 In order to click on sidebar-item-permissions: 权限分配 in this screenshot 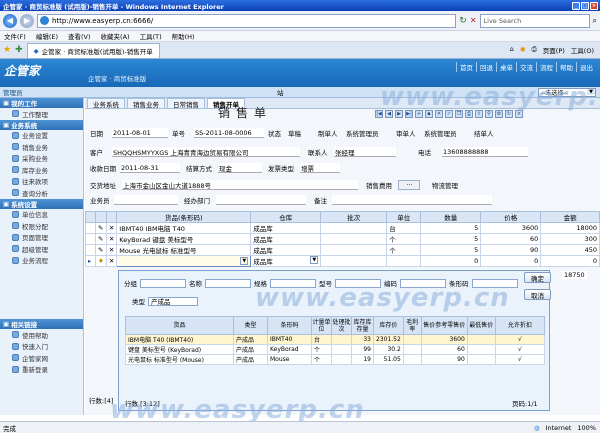, I will do `click(41, 226)`.